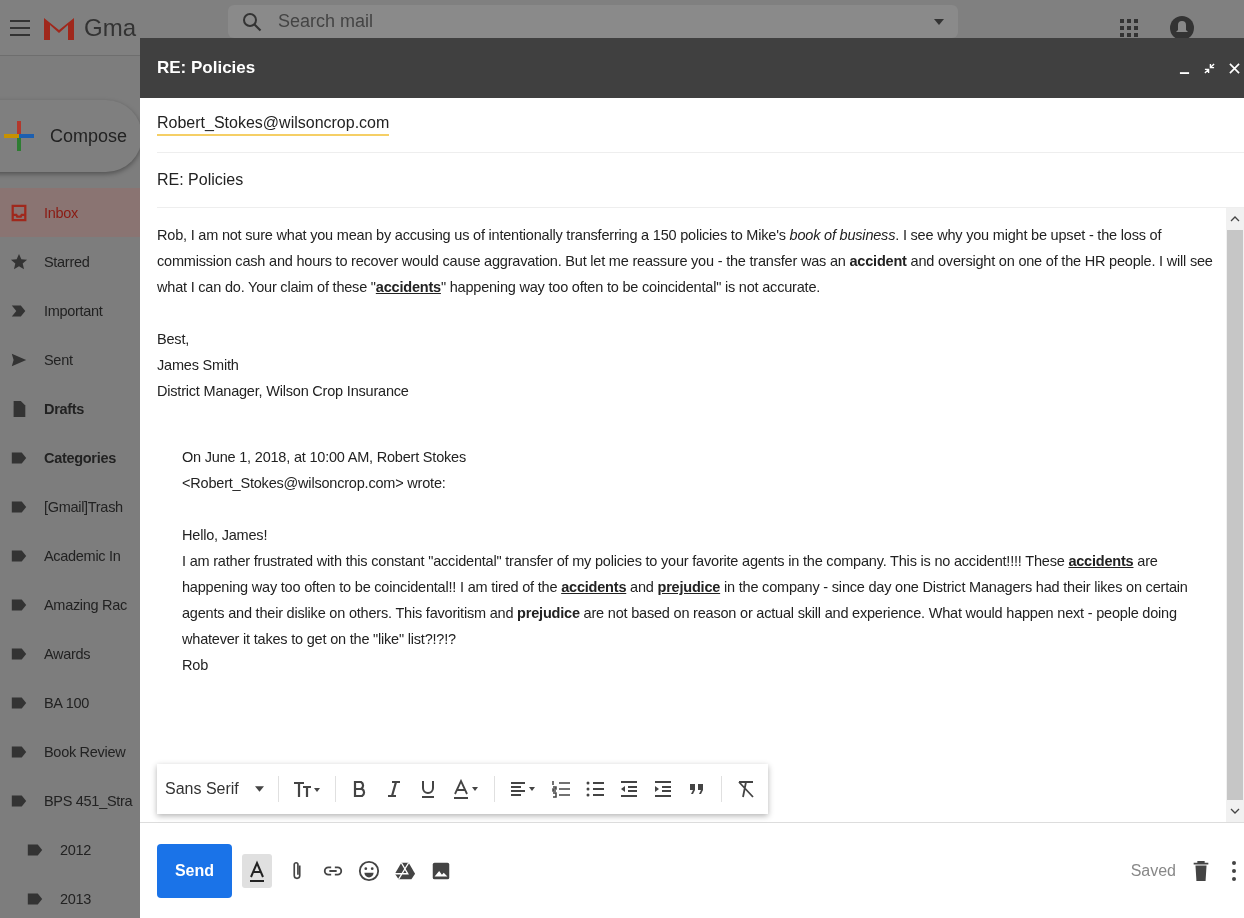 Image resolution: width=1244 pixels, height=918 pixels. Describe the element at coordinates (1182, 27) in the screenshot. I see `notification-icon` at that location.